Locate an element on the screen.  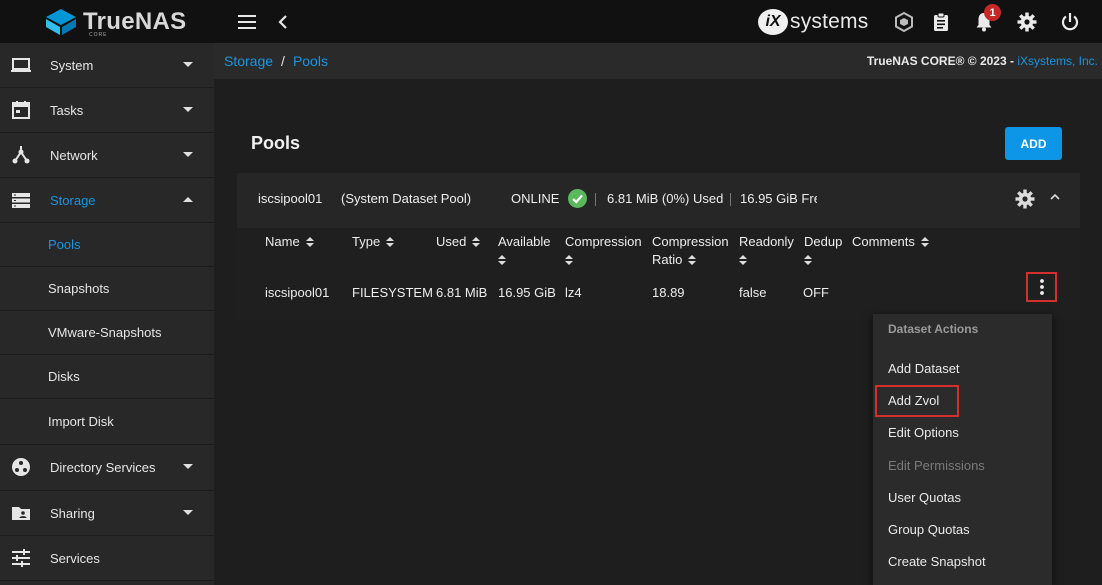
hamburger-icon is located at coordinates (247, 22).